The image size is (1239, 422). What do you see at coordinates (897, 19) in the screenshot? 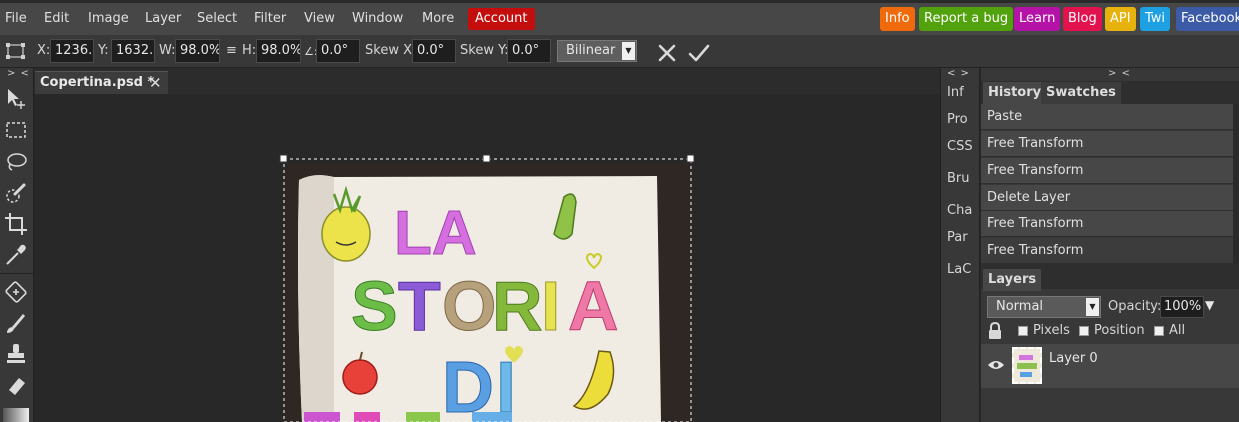
I see `info-link: Info` at bounding box center [897, 19].